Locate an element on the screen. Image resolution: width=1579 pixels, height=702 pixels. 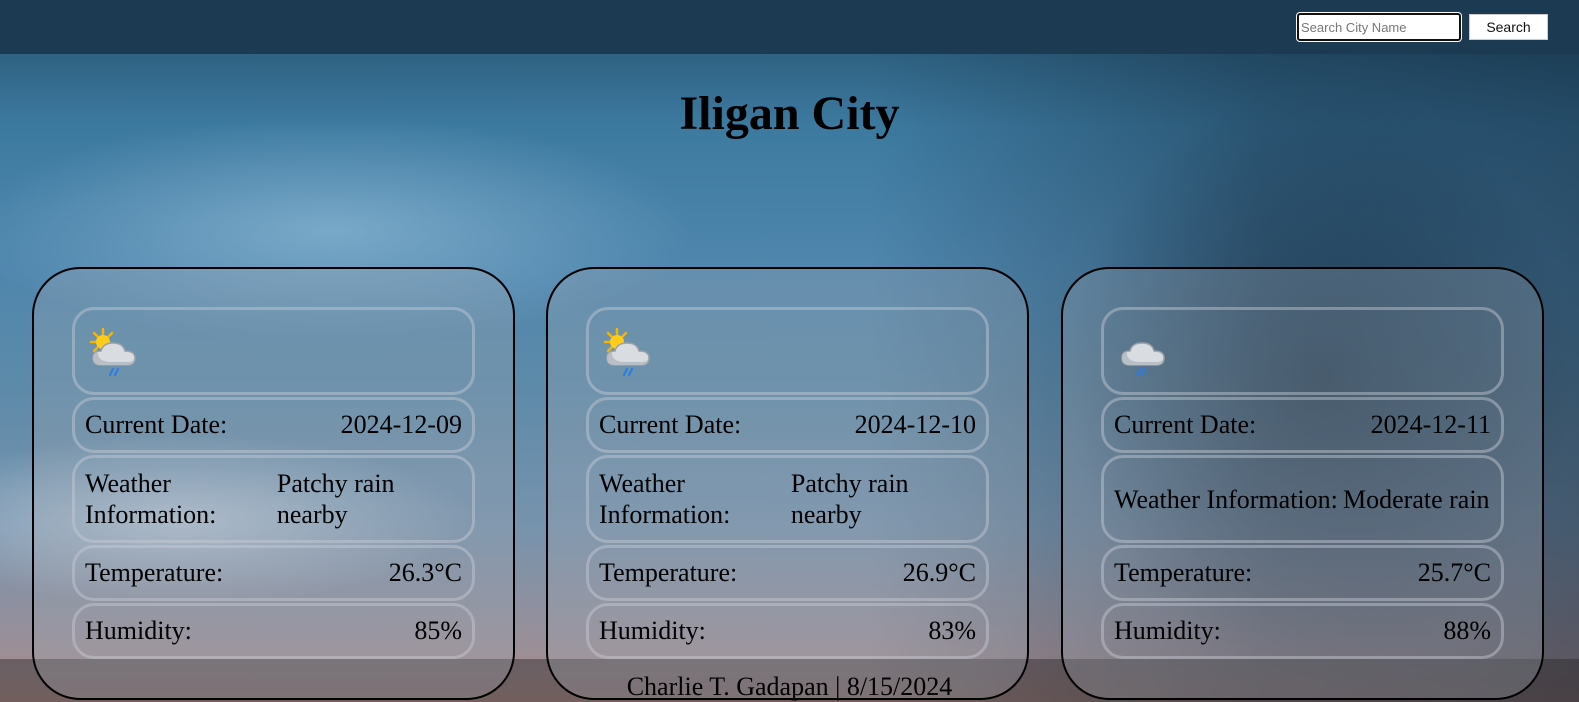
date-value: 2024-12-09 is located at coordinates (401, 424).